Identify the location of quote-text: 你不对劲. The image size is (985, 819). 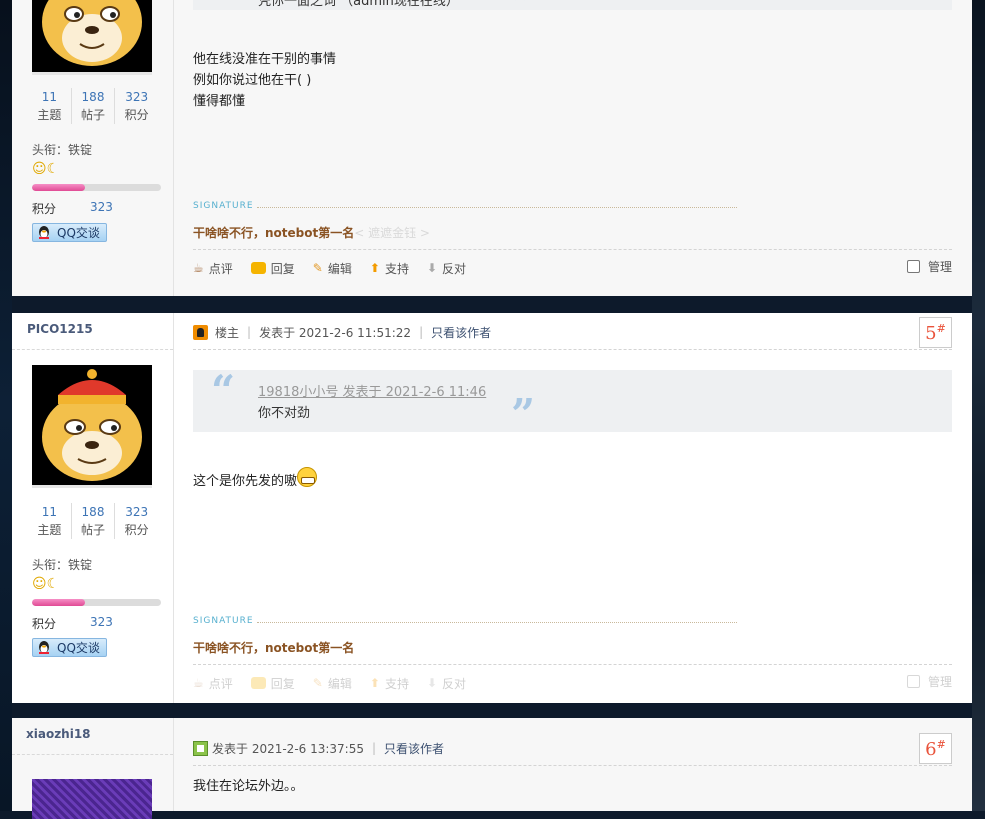
(284, 413).